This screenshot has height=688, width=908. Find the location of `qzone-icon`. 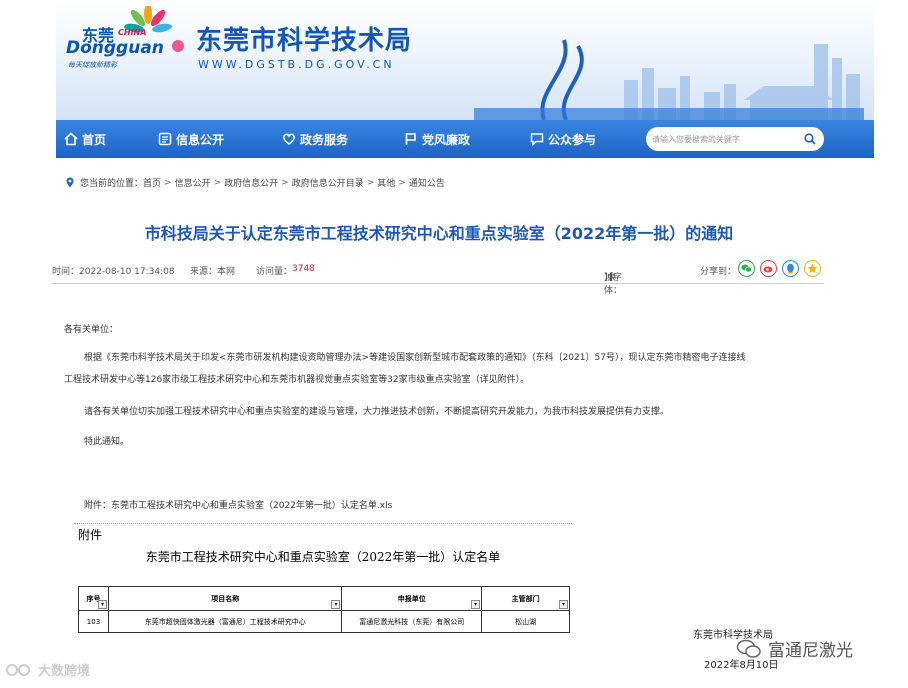

qzone-icon is located at coordinates (812, 268).